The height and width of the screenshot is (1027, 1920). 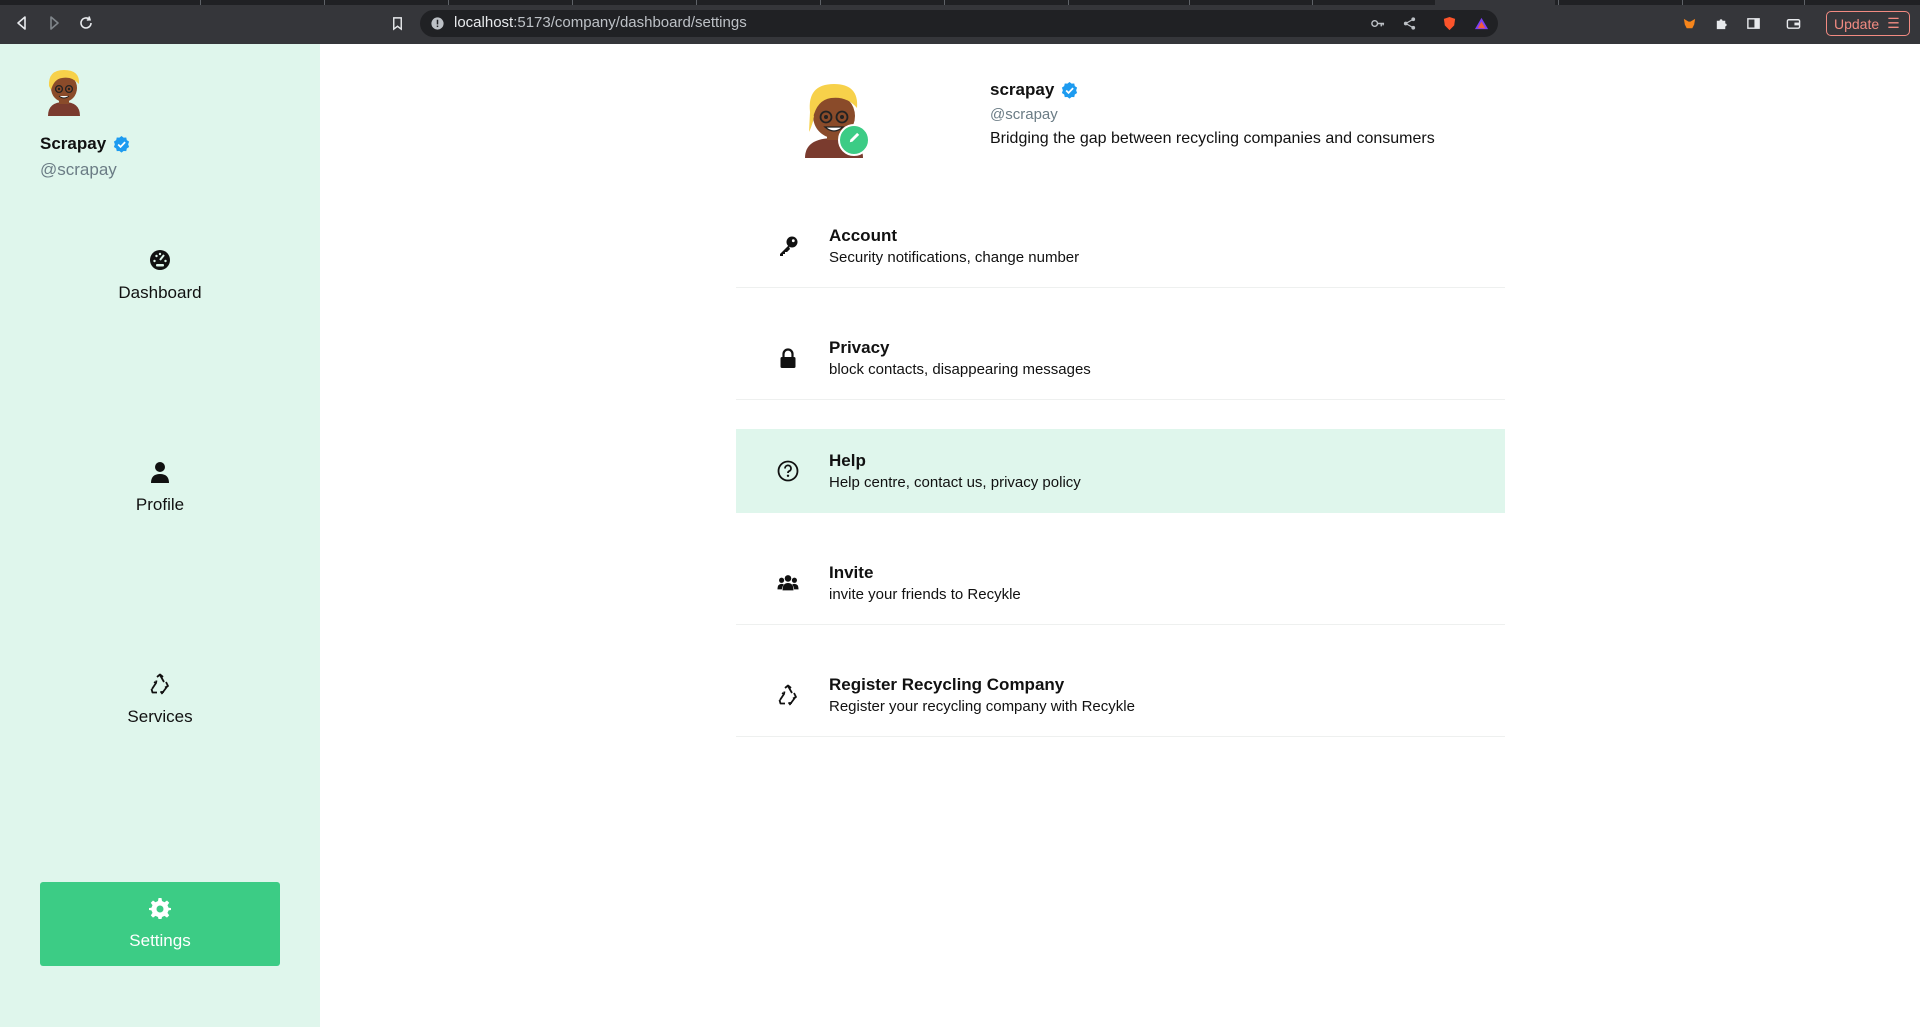 What do you see at coordinates (847, 460) in the screenshot?
I see `settings-item-title: Help` at bounding box center [847, 460].